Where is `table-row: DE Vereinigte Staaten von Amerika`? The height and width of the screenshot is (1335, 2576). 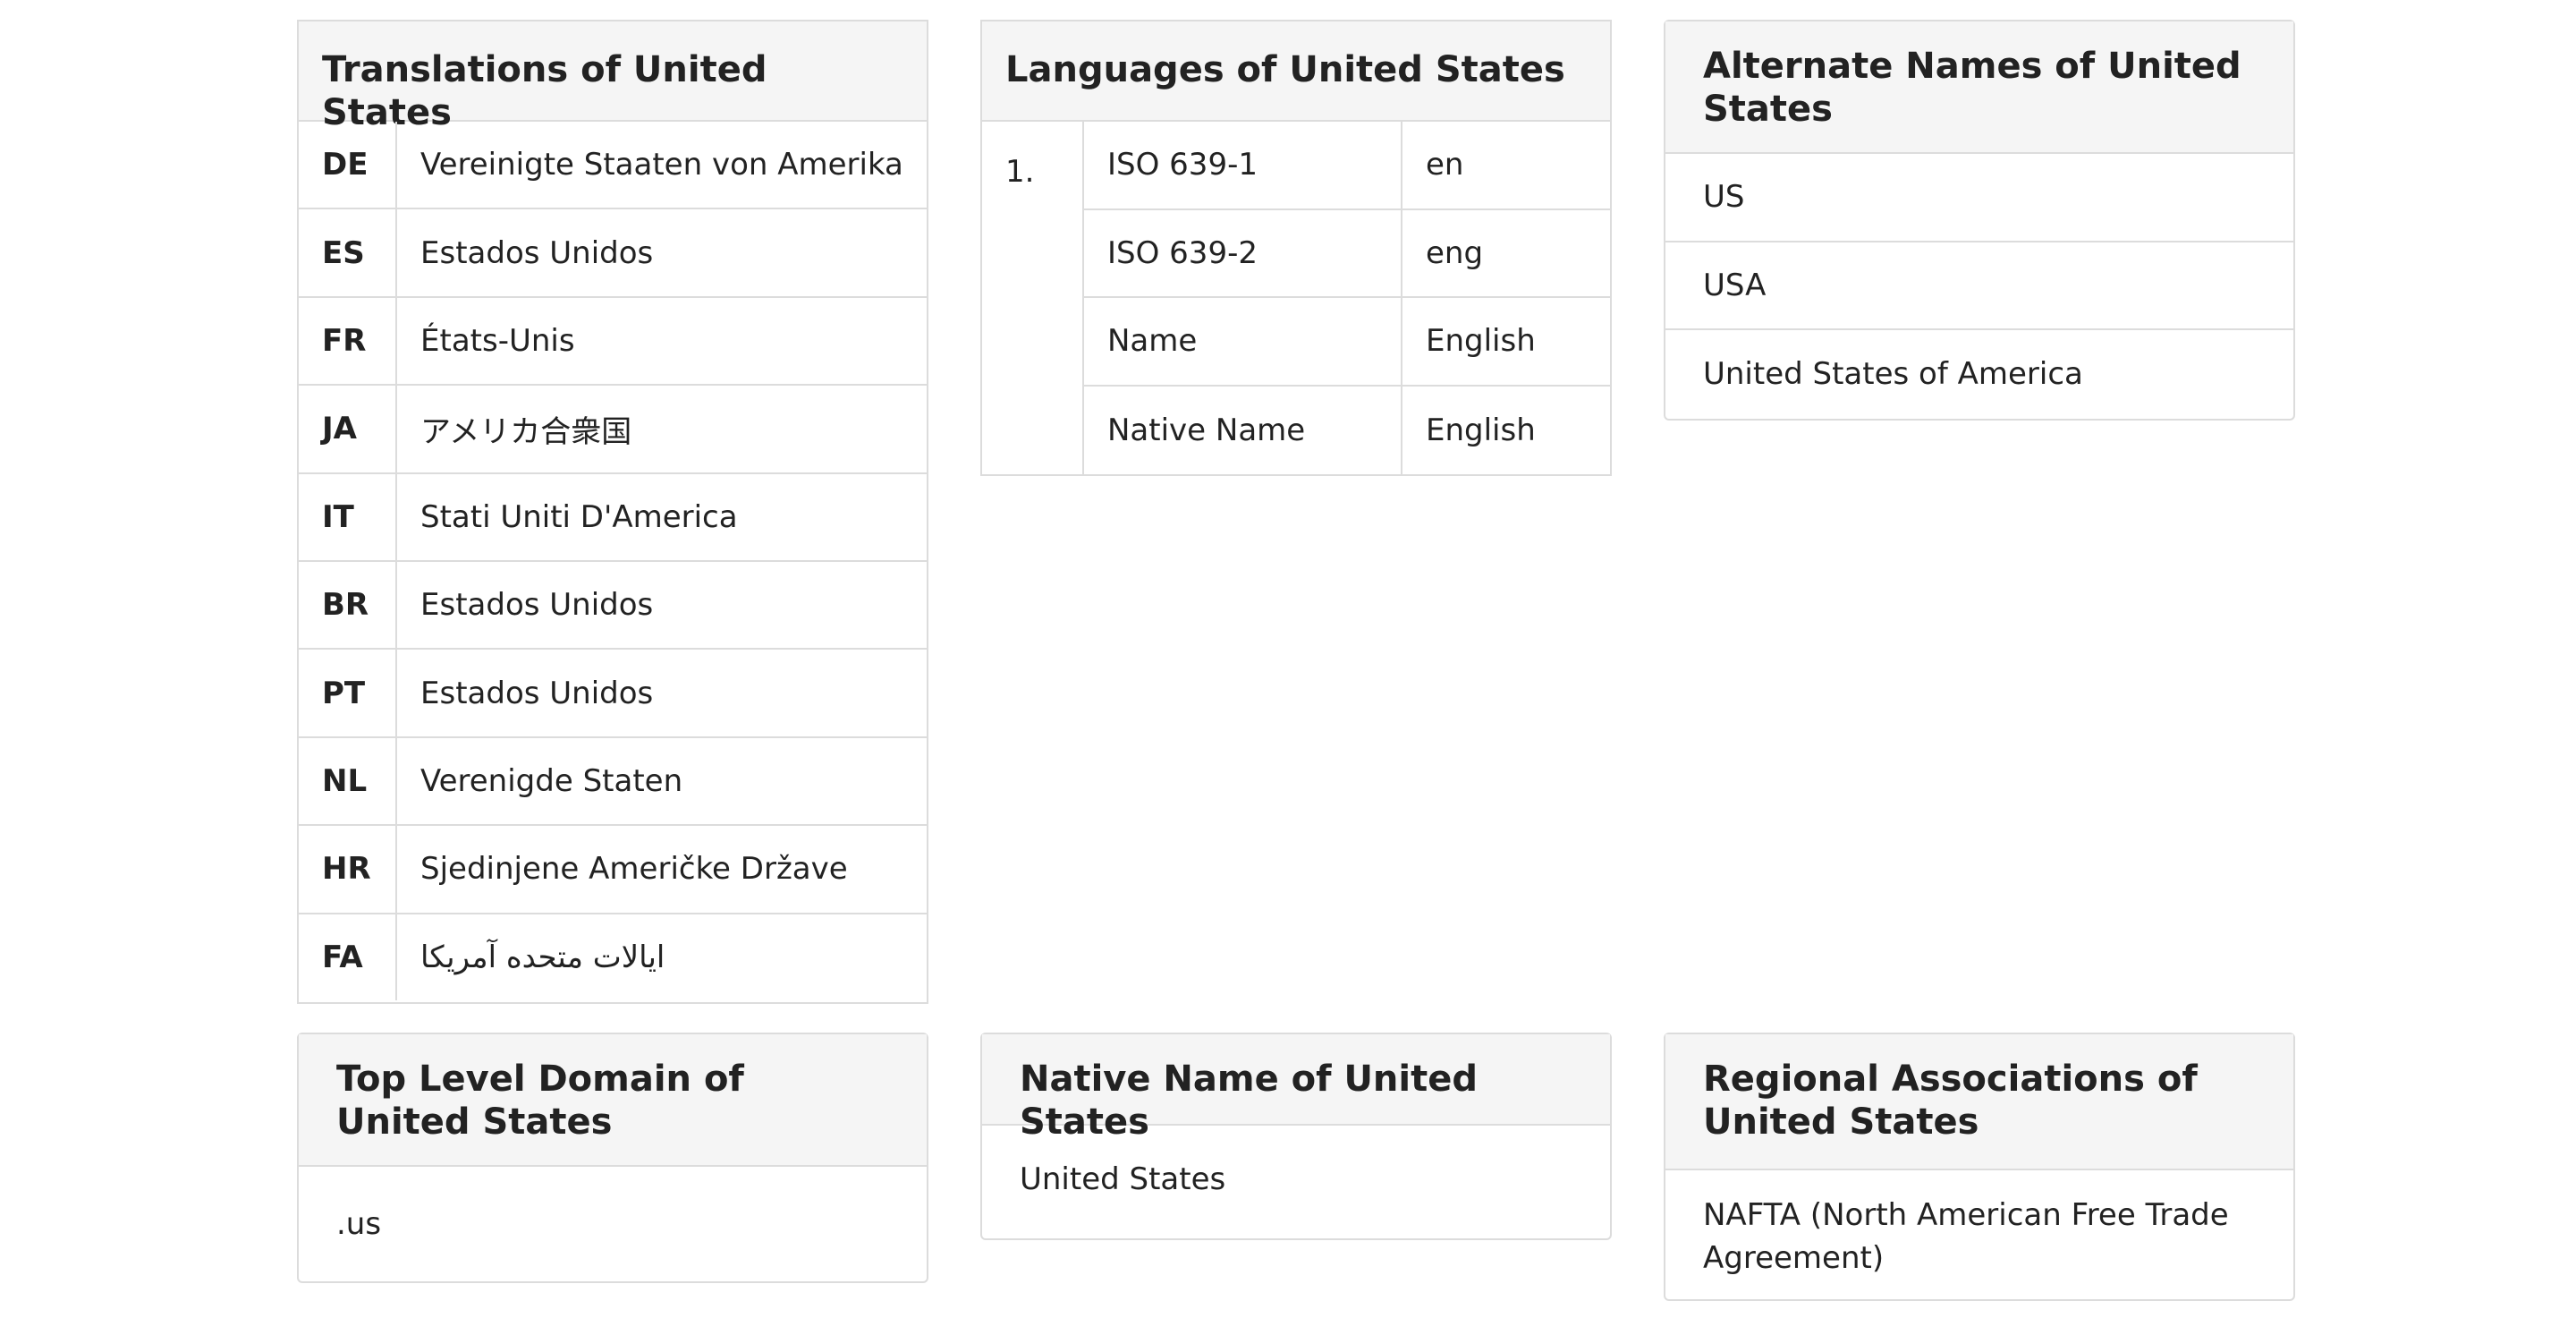
table-row: DE Vereinigte Staaten von Amerika is located at coordinates (613, 166).